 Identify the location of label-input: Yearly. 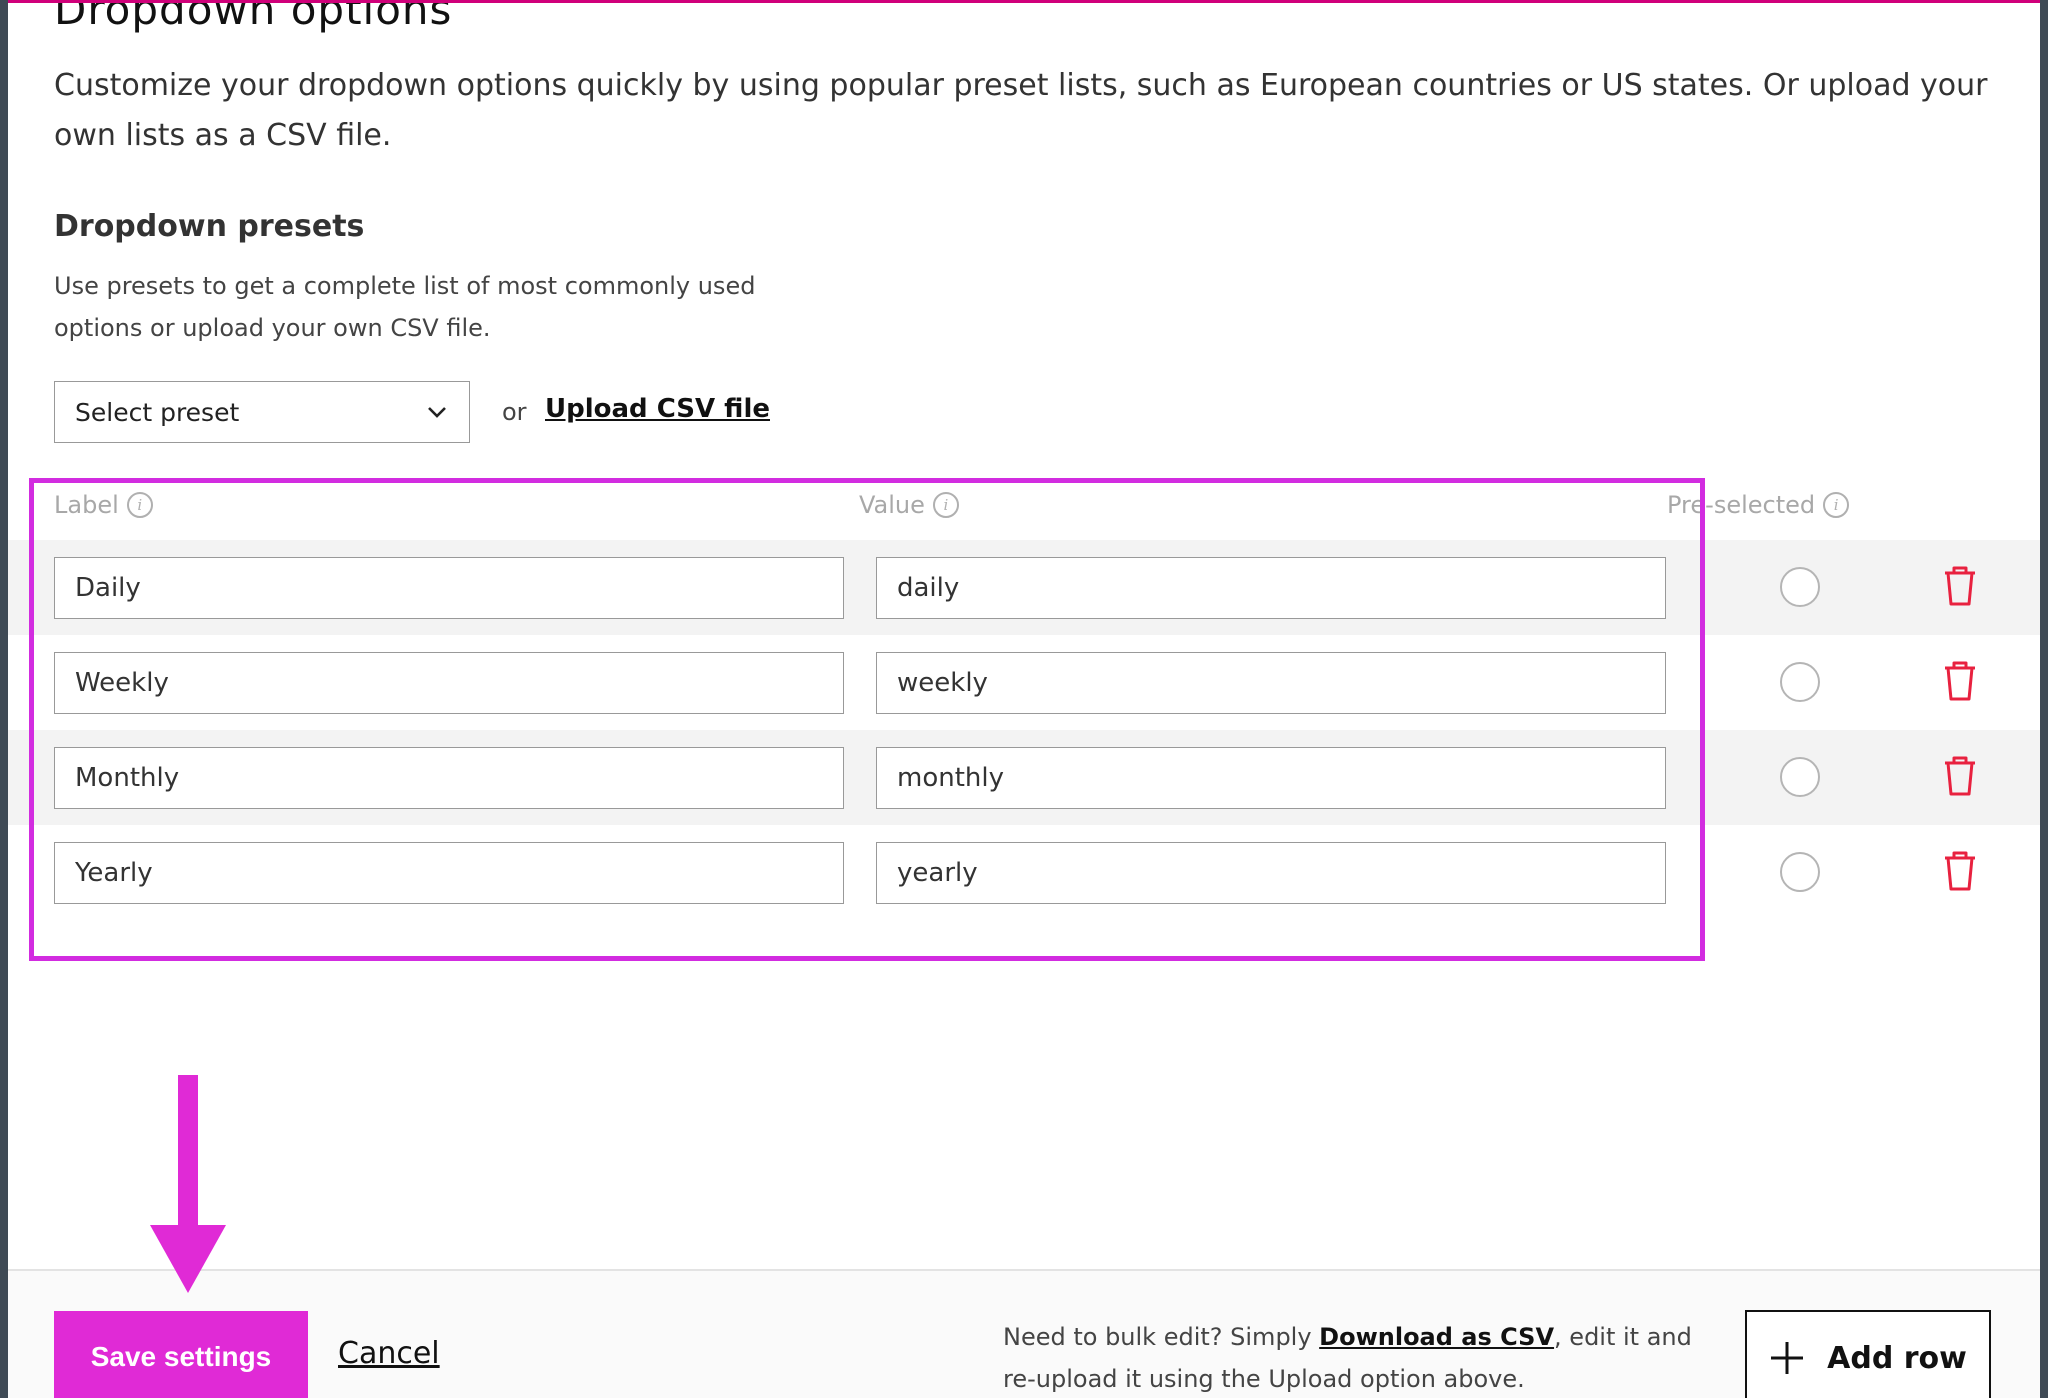
(449, 873).